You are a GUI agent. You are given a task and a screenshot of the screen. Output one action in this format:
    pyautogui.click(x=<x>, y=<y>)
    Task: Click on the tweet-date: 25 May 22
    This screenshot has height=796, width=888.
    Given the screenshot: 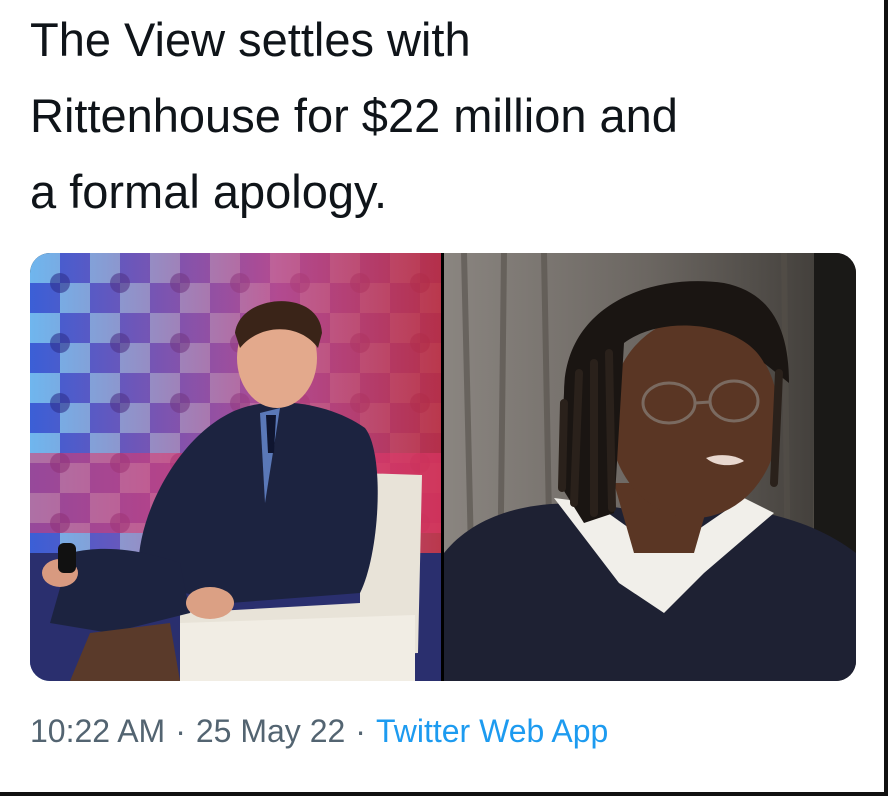 What is the action you would take?
    pyautogui.click(x=270, y=731)
    